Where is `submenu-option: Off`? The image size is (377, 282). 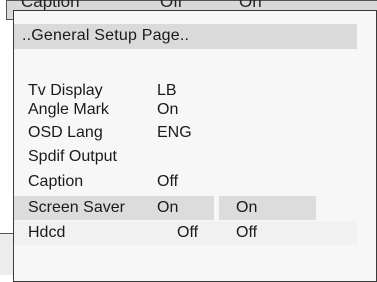
submenu-option: Off is located at coordinates (246, 233).